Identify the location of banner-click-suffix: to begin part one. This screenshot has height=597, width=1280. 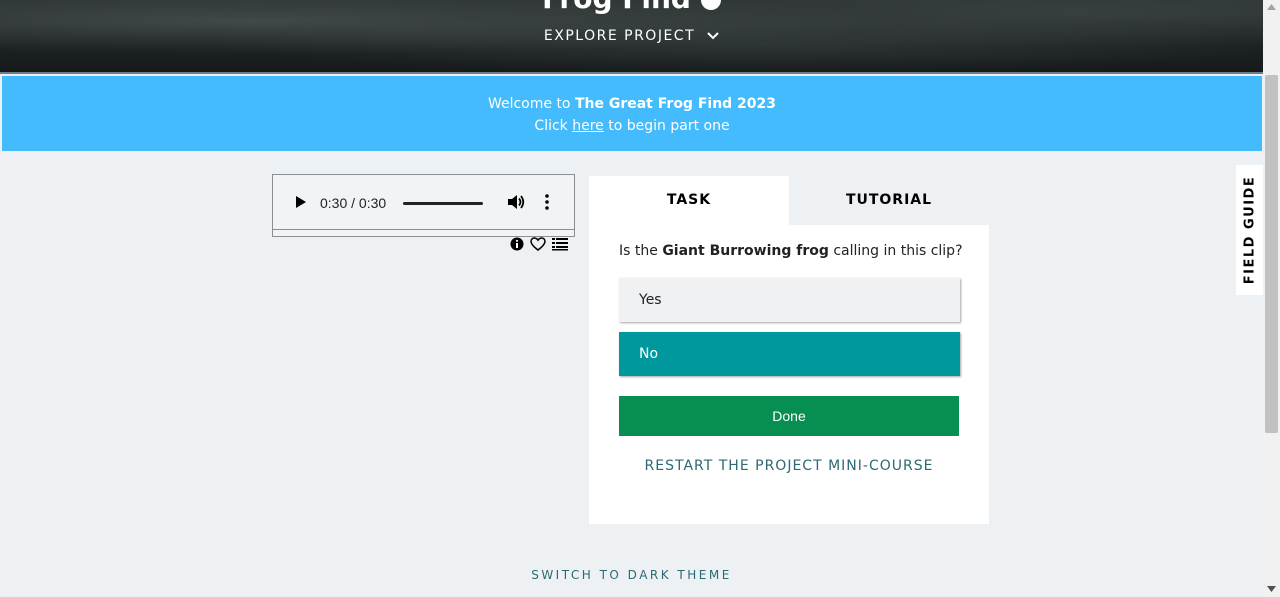
(666, 126).